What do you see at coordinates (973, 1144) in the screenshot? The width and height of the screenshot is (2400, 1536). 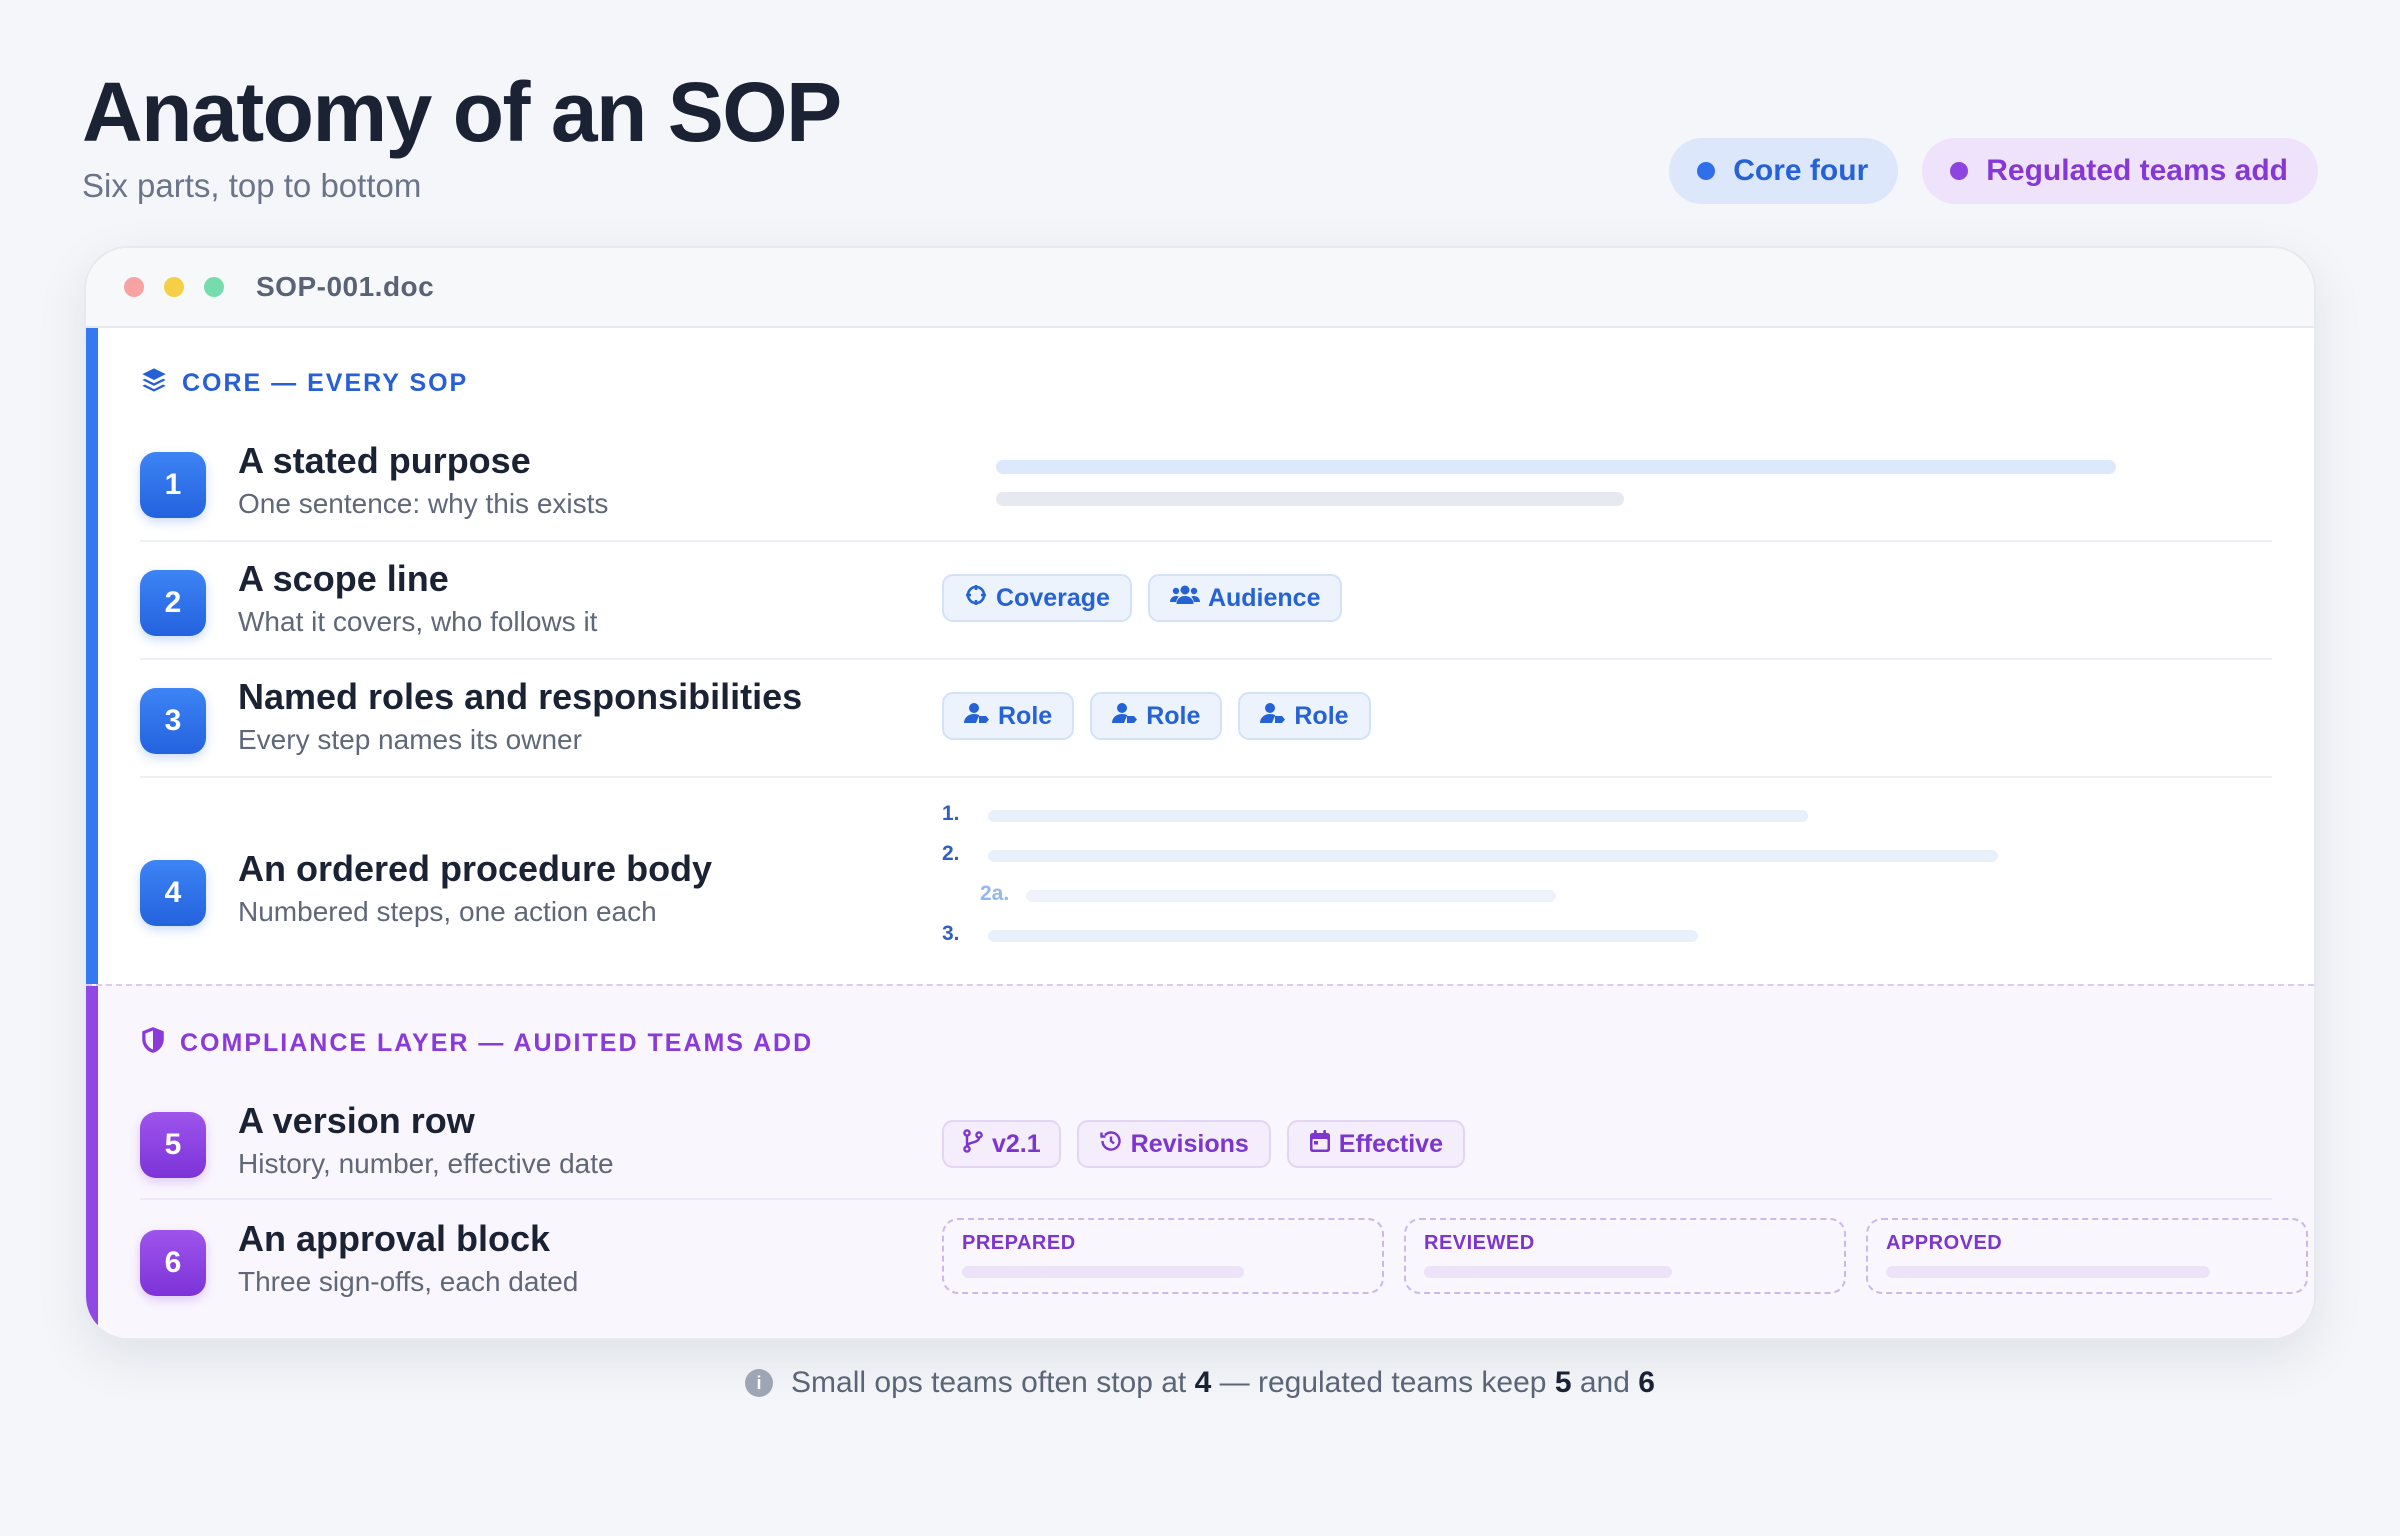 I see `branch-icon` at bounding box center [973, 1144].